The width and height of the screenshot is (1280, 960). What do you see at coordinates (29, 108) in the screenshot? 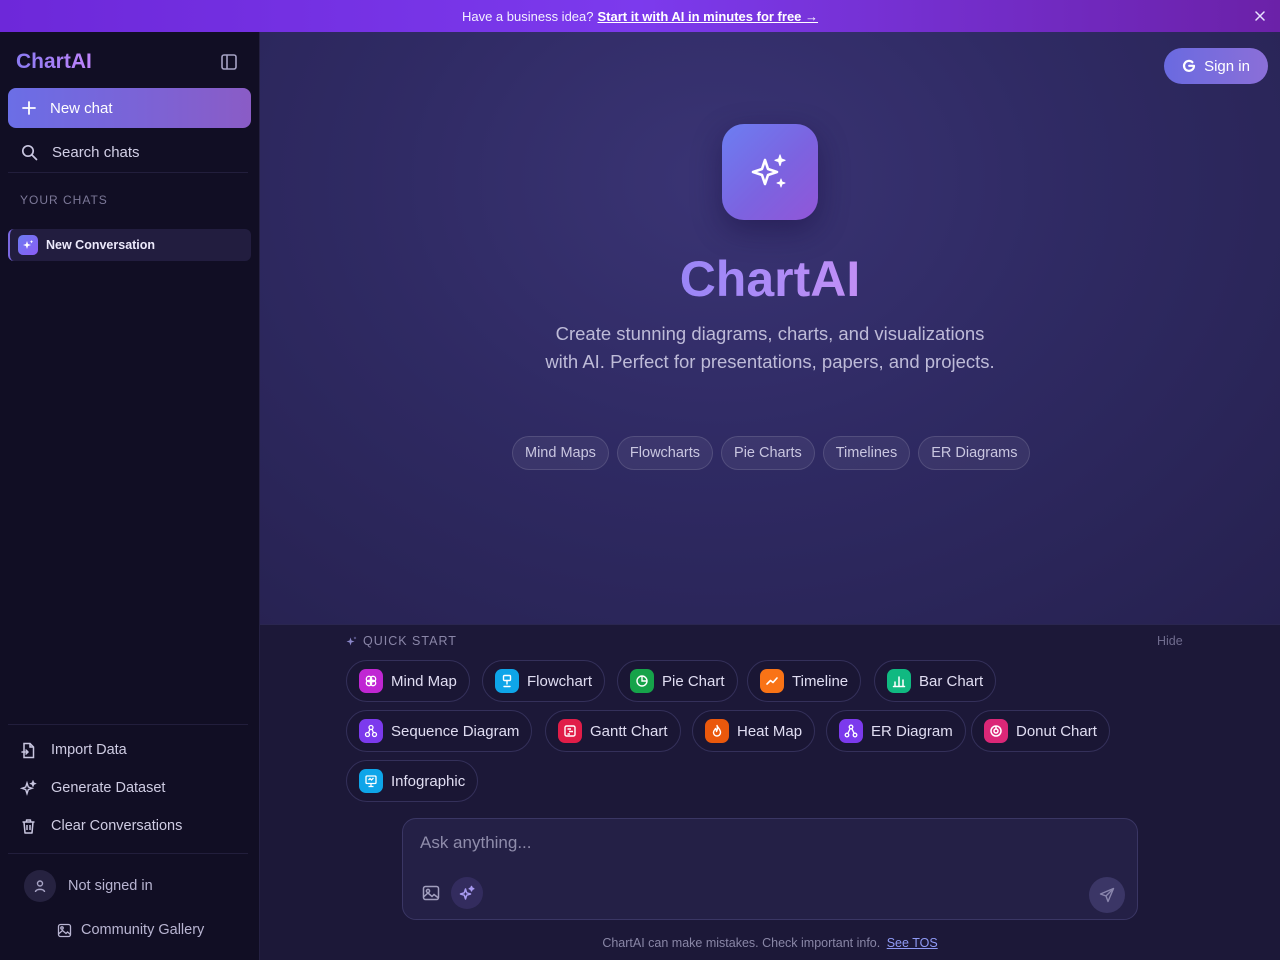
I see `plus-icon` at bounding box center [29, 108].